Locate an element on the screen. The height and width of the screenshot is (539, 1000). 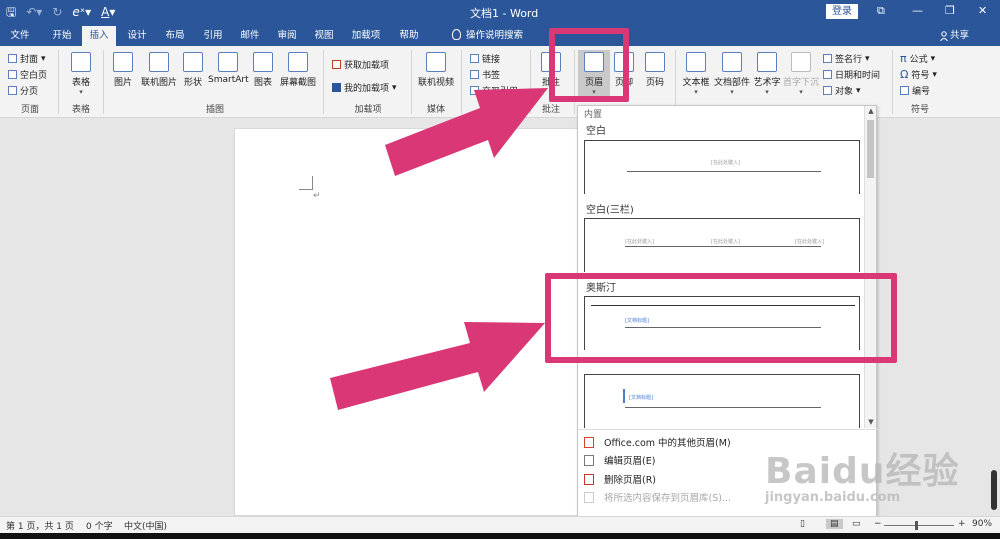
table-icon is located at coordinates (81, 62).